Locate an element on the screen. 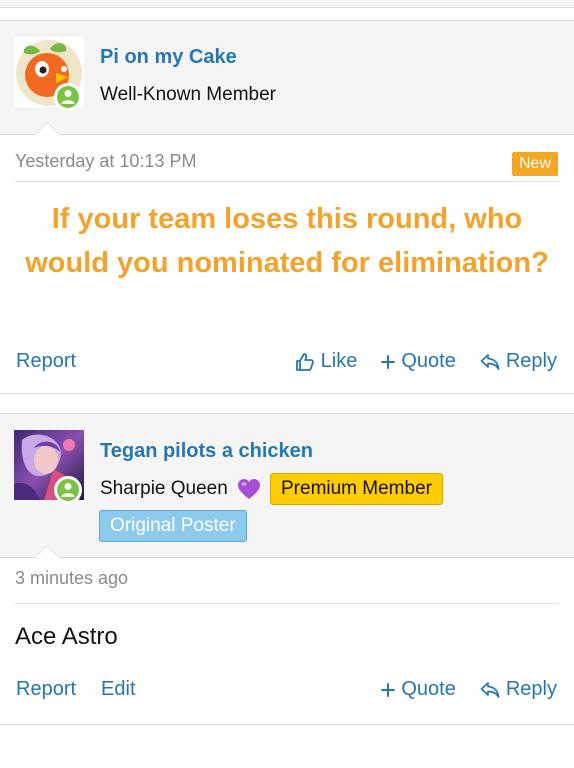 This screenshot has width=574, height=768. username: Pi on my Cake is located at coordinates (168, 57).